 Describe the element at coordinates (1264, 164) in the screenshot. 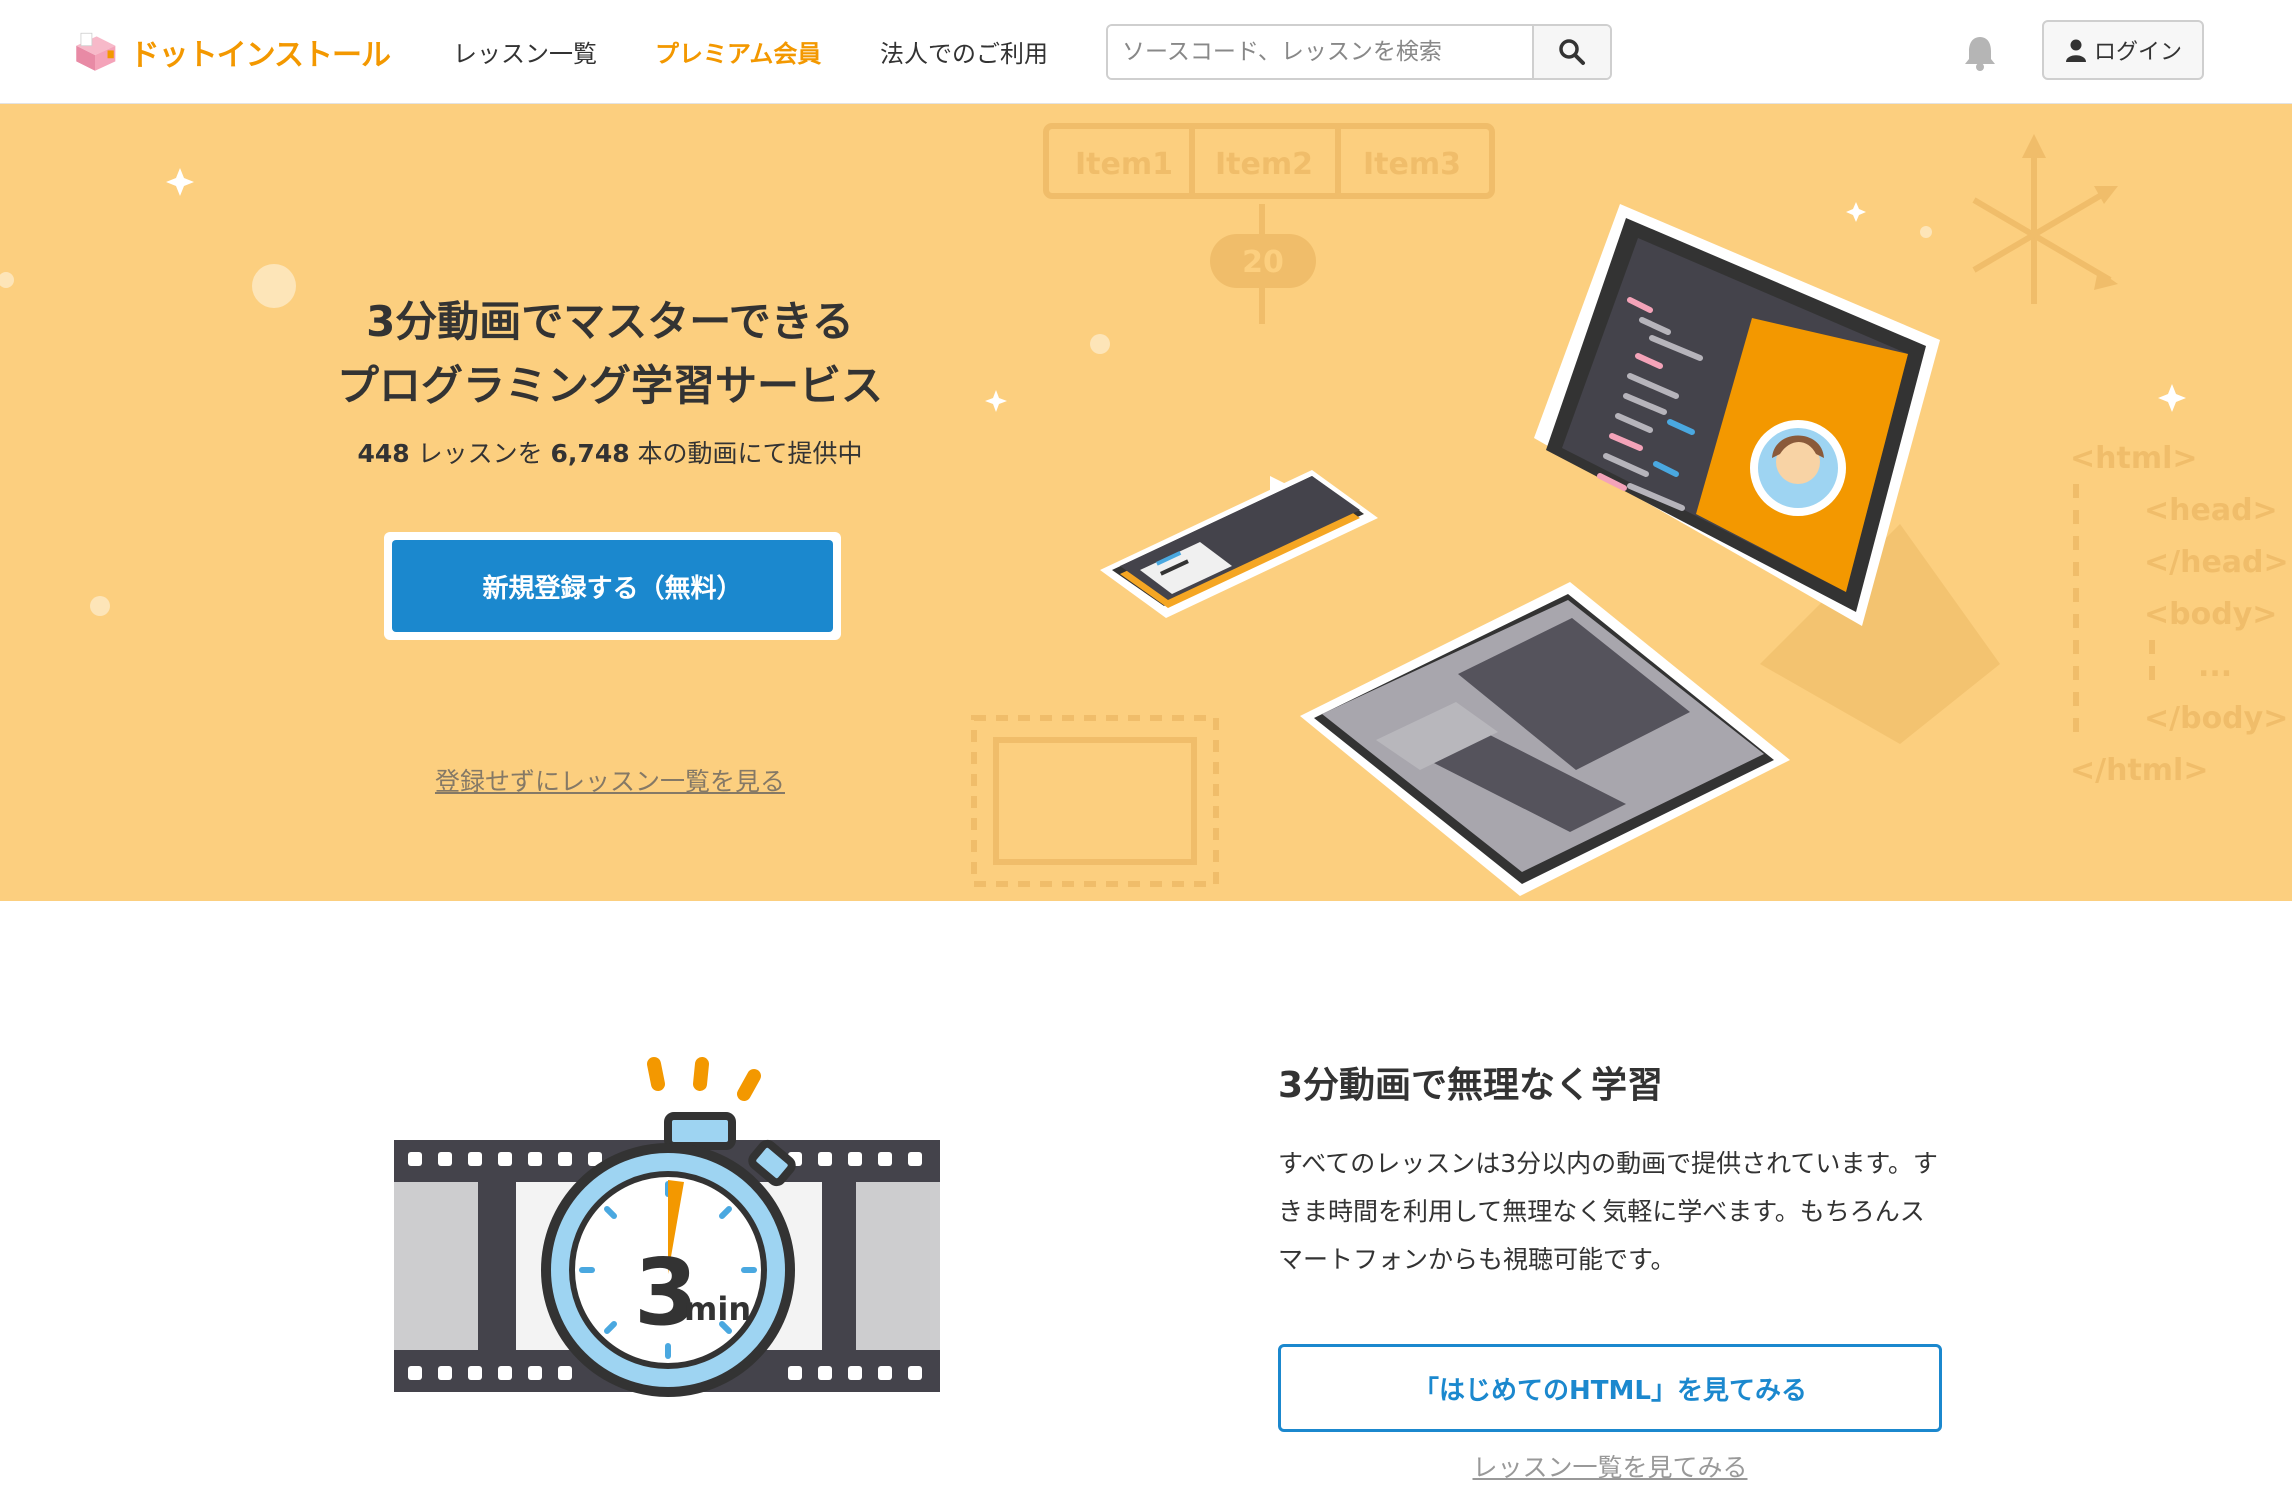

I see `tab-label-2: Item2` at that location.